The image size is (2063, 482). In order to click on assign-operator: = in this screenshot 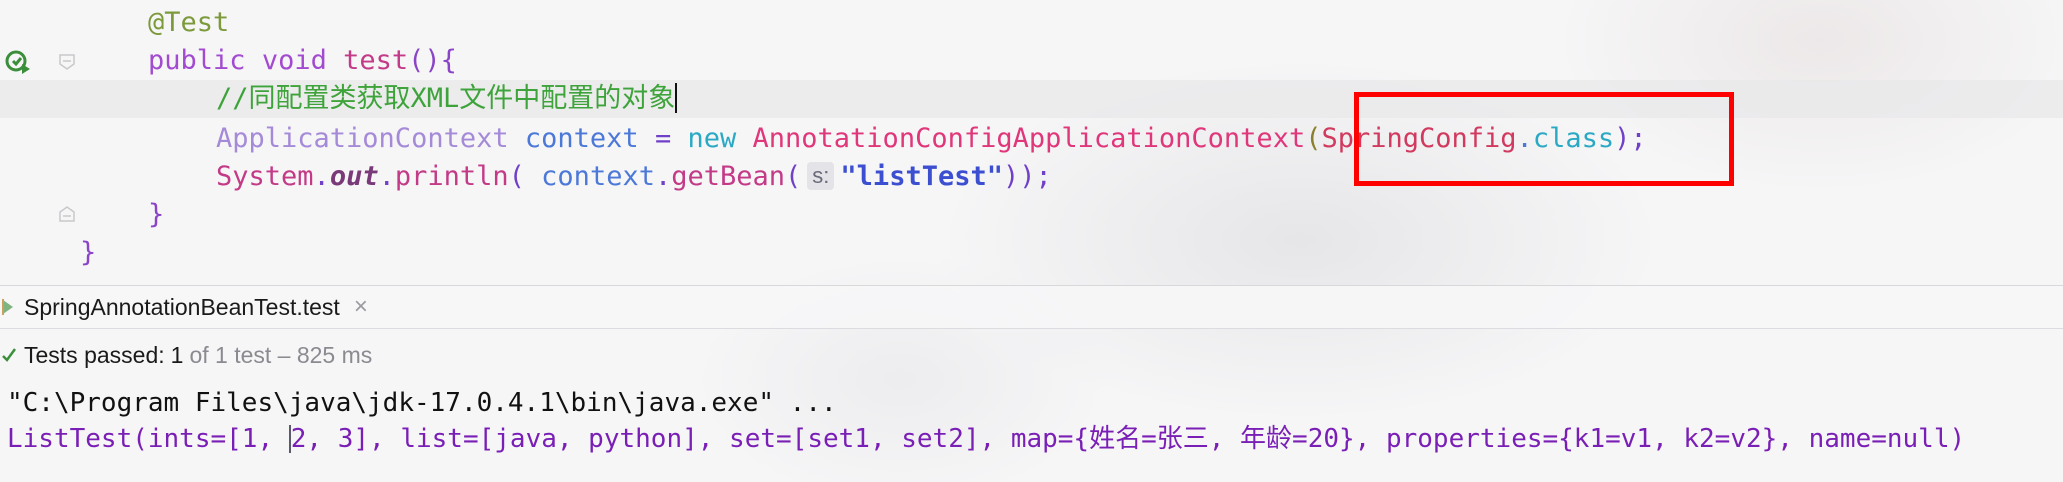, I will do `click(663, 138)`.